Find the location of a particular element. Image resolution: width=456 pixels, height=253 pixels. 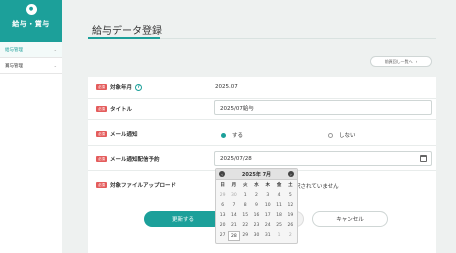

calendar-day: 21 is located at coordinates (233, 226).